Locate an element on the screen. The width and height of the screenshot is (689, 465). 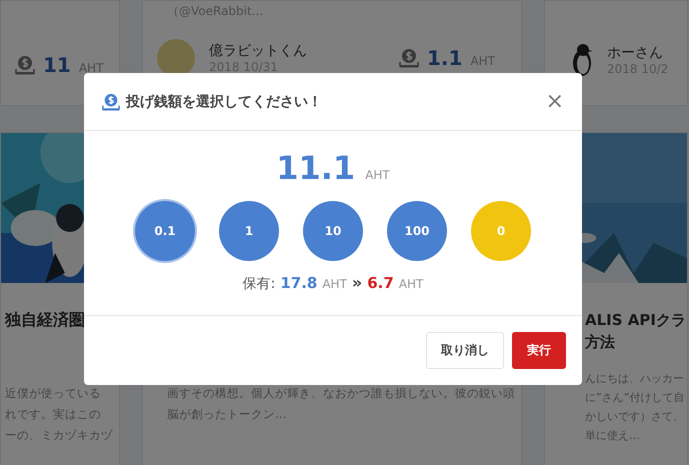
balance-after: 6.7 is located at coordinates (380, 283).